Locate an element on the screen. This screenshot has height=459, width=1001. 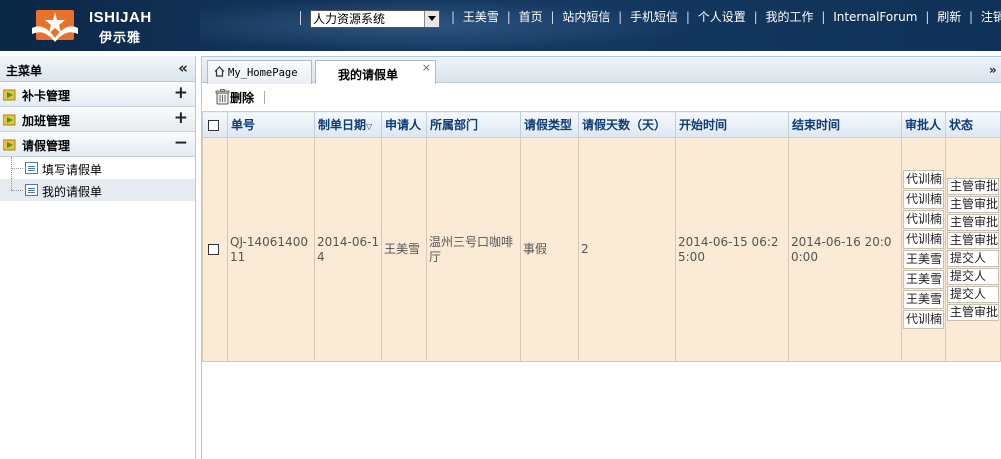
nav-sms-link: 手机短信 is located at coordinates (654, 17).